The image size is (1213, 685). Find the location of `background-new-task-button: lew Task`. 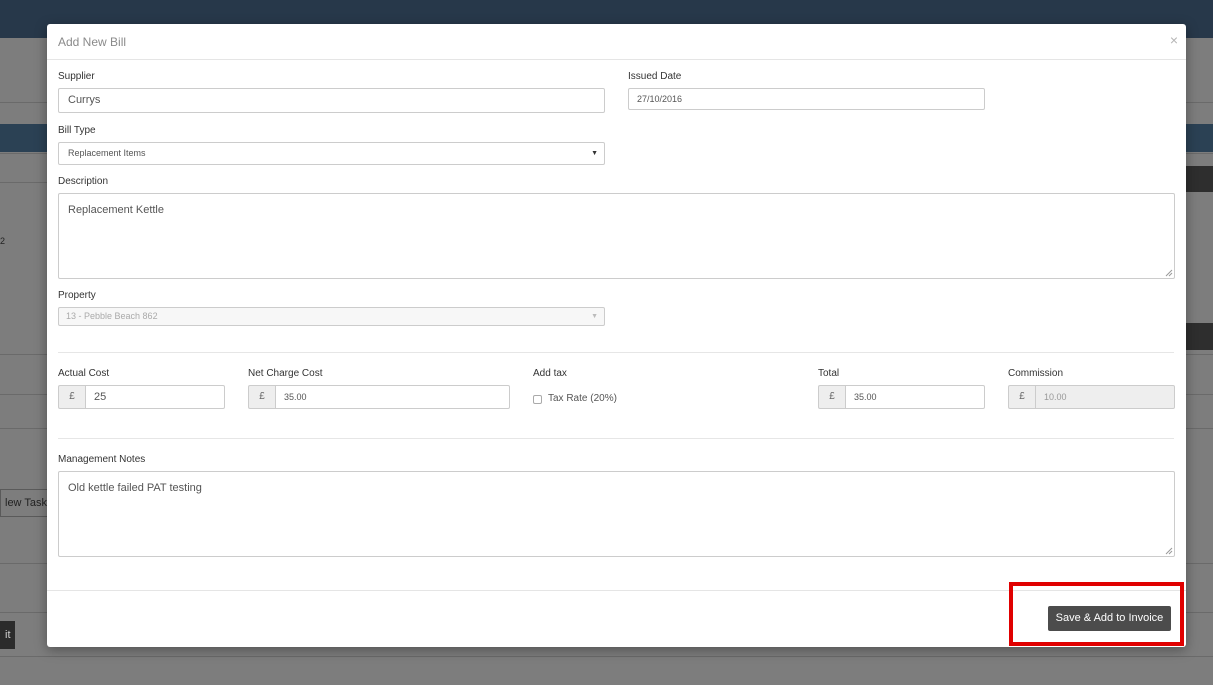

background-new-task-button: lew Task is located at coordinates (26, 503).